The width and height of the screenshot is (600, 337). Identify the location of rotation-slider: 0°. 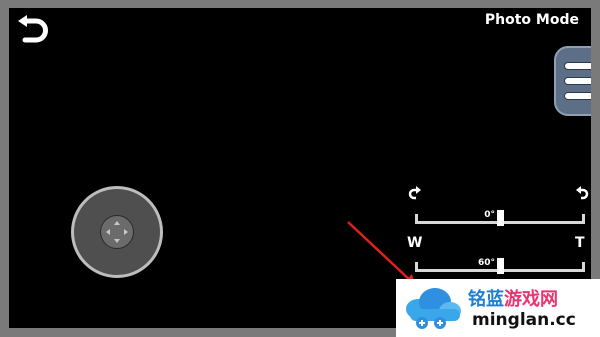
(500, 217).